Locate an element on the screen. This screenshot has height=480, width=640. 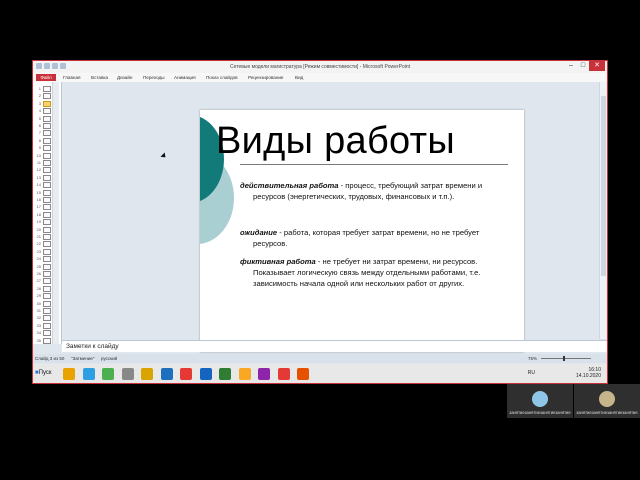
slide-thumbnail-number: 30 is located at coordinates (38, 303).